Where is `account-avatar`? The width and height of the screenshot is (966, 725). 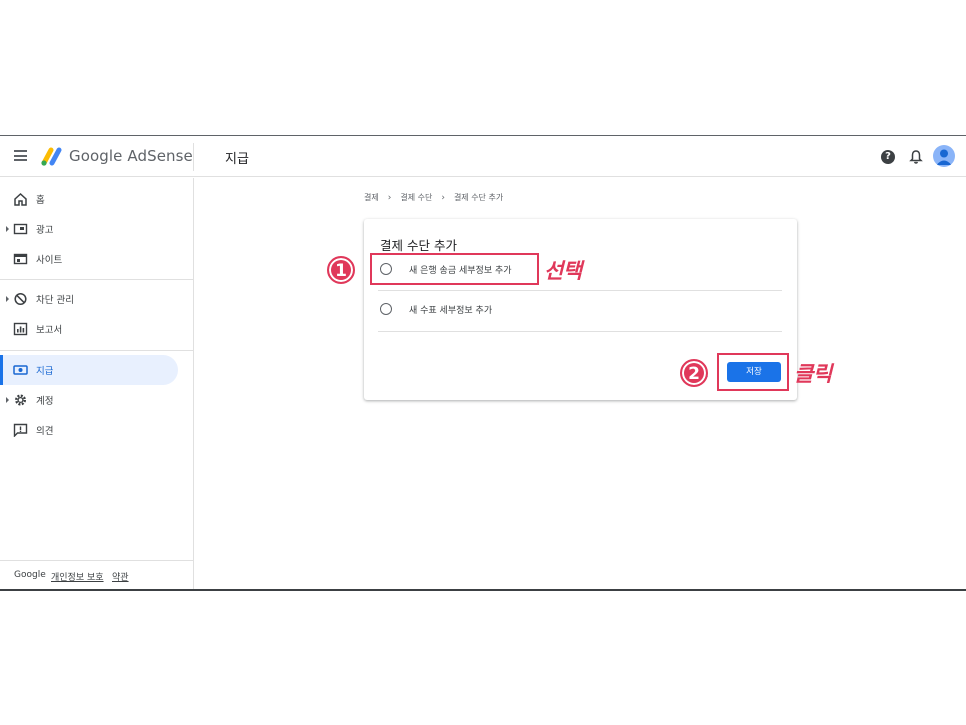 account-avatar is located at coordinates (944, 156).